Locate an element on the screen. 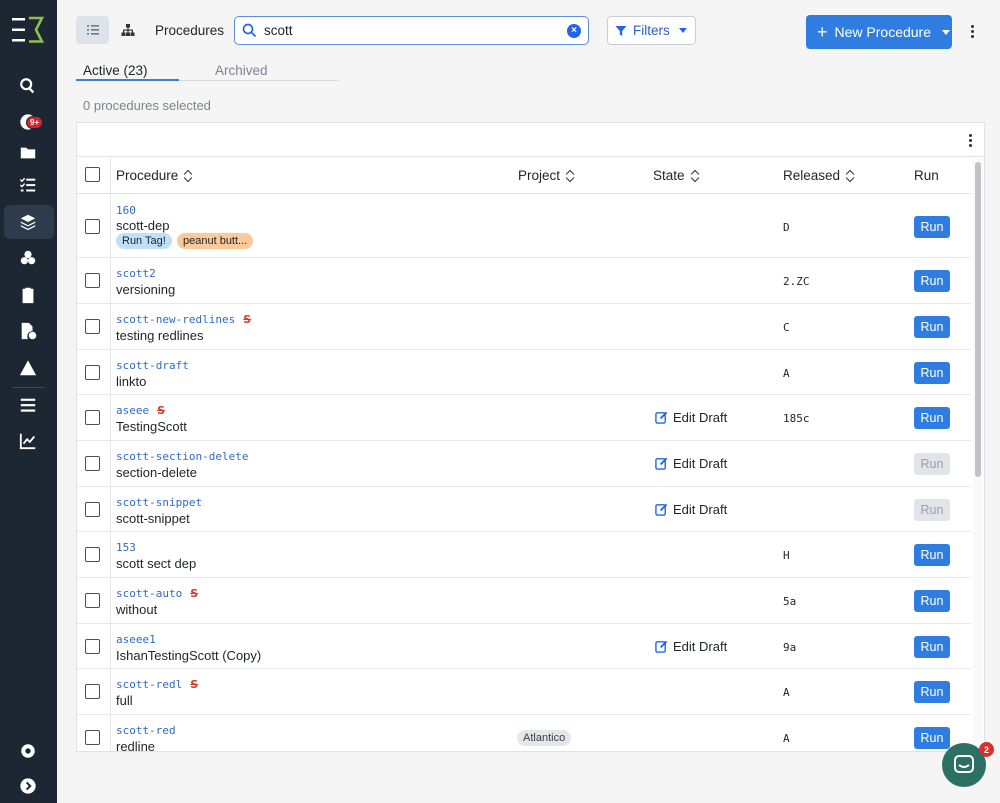 This screenshot has width=1000, height=803. procedure-id: scott-snippet is located at coordinates (159, 502).